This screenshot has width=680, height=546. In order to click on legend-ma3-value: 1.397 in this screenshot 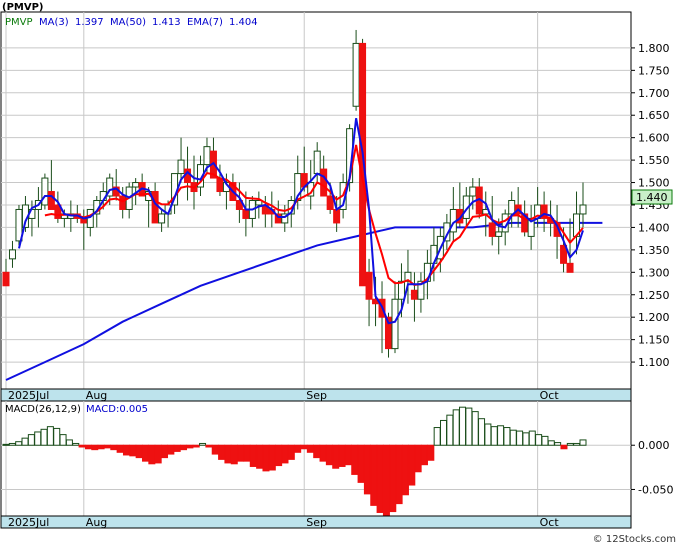, I will do `click(89, 22)`.